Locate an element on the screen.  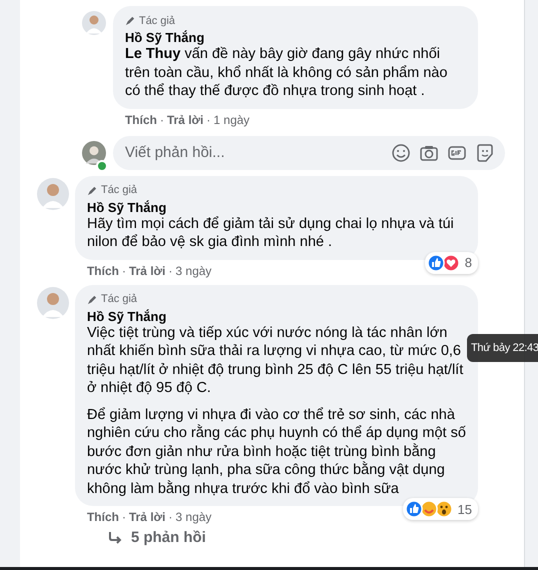
hug-emoji-icon is located at coordinates (429, 509).